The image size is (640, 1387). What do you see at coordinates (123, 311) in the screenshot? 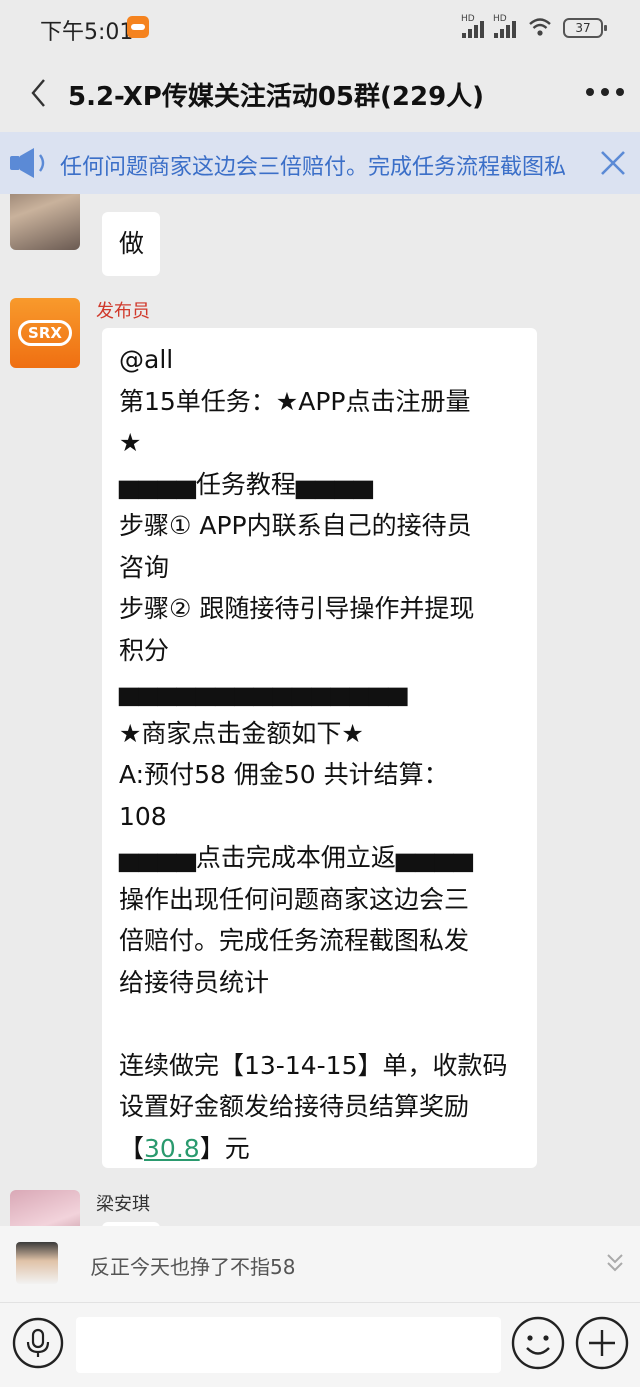
I see `sender-name: 发布员` at bounding box center [123, 311].